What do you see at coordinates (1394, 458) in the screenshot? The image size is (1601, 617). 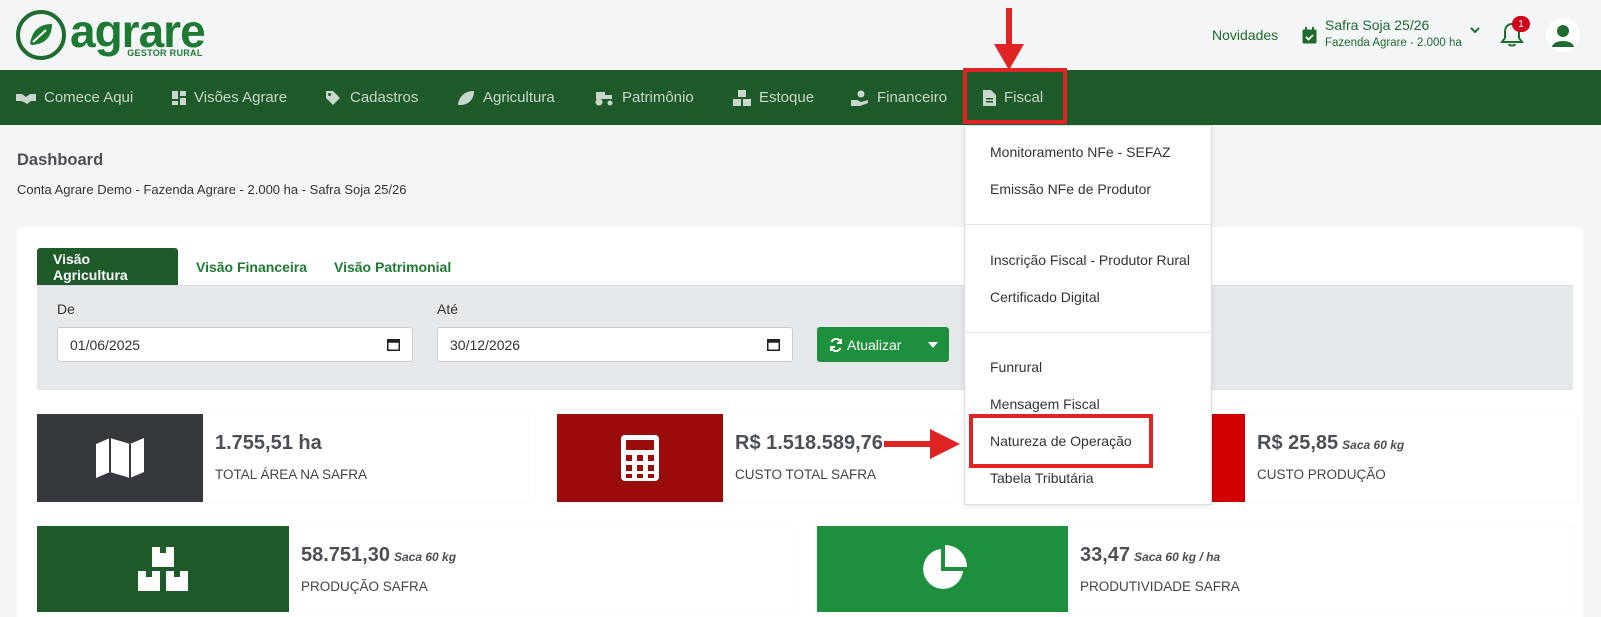 I see `stat-custo-producao: R$ 25,85 Saca 60 kg CUSTO PRODUÇÃO` at bounding box center [1394, 458].